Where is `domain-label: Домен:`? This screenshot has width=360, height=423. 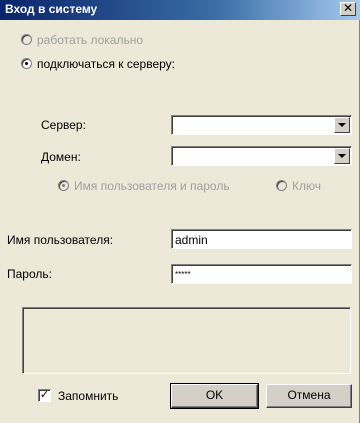 domain-label: Домен: is located at coordinates (61, 157).